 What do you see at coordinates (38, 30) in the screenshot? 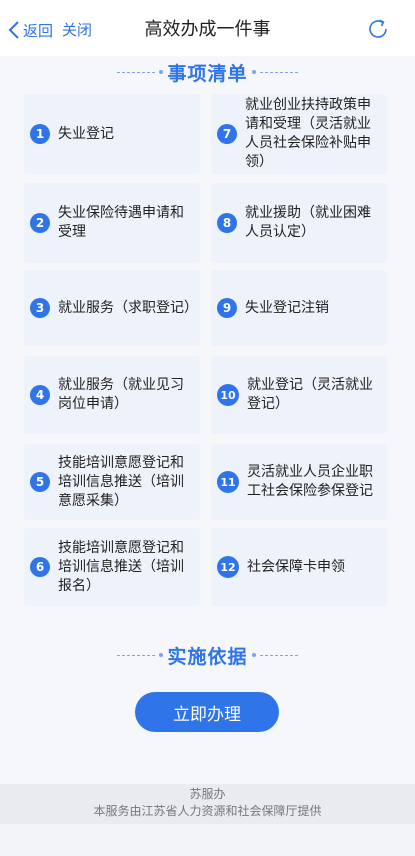
I see `back-label: 返回` at bounding box center [38, 30].